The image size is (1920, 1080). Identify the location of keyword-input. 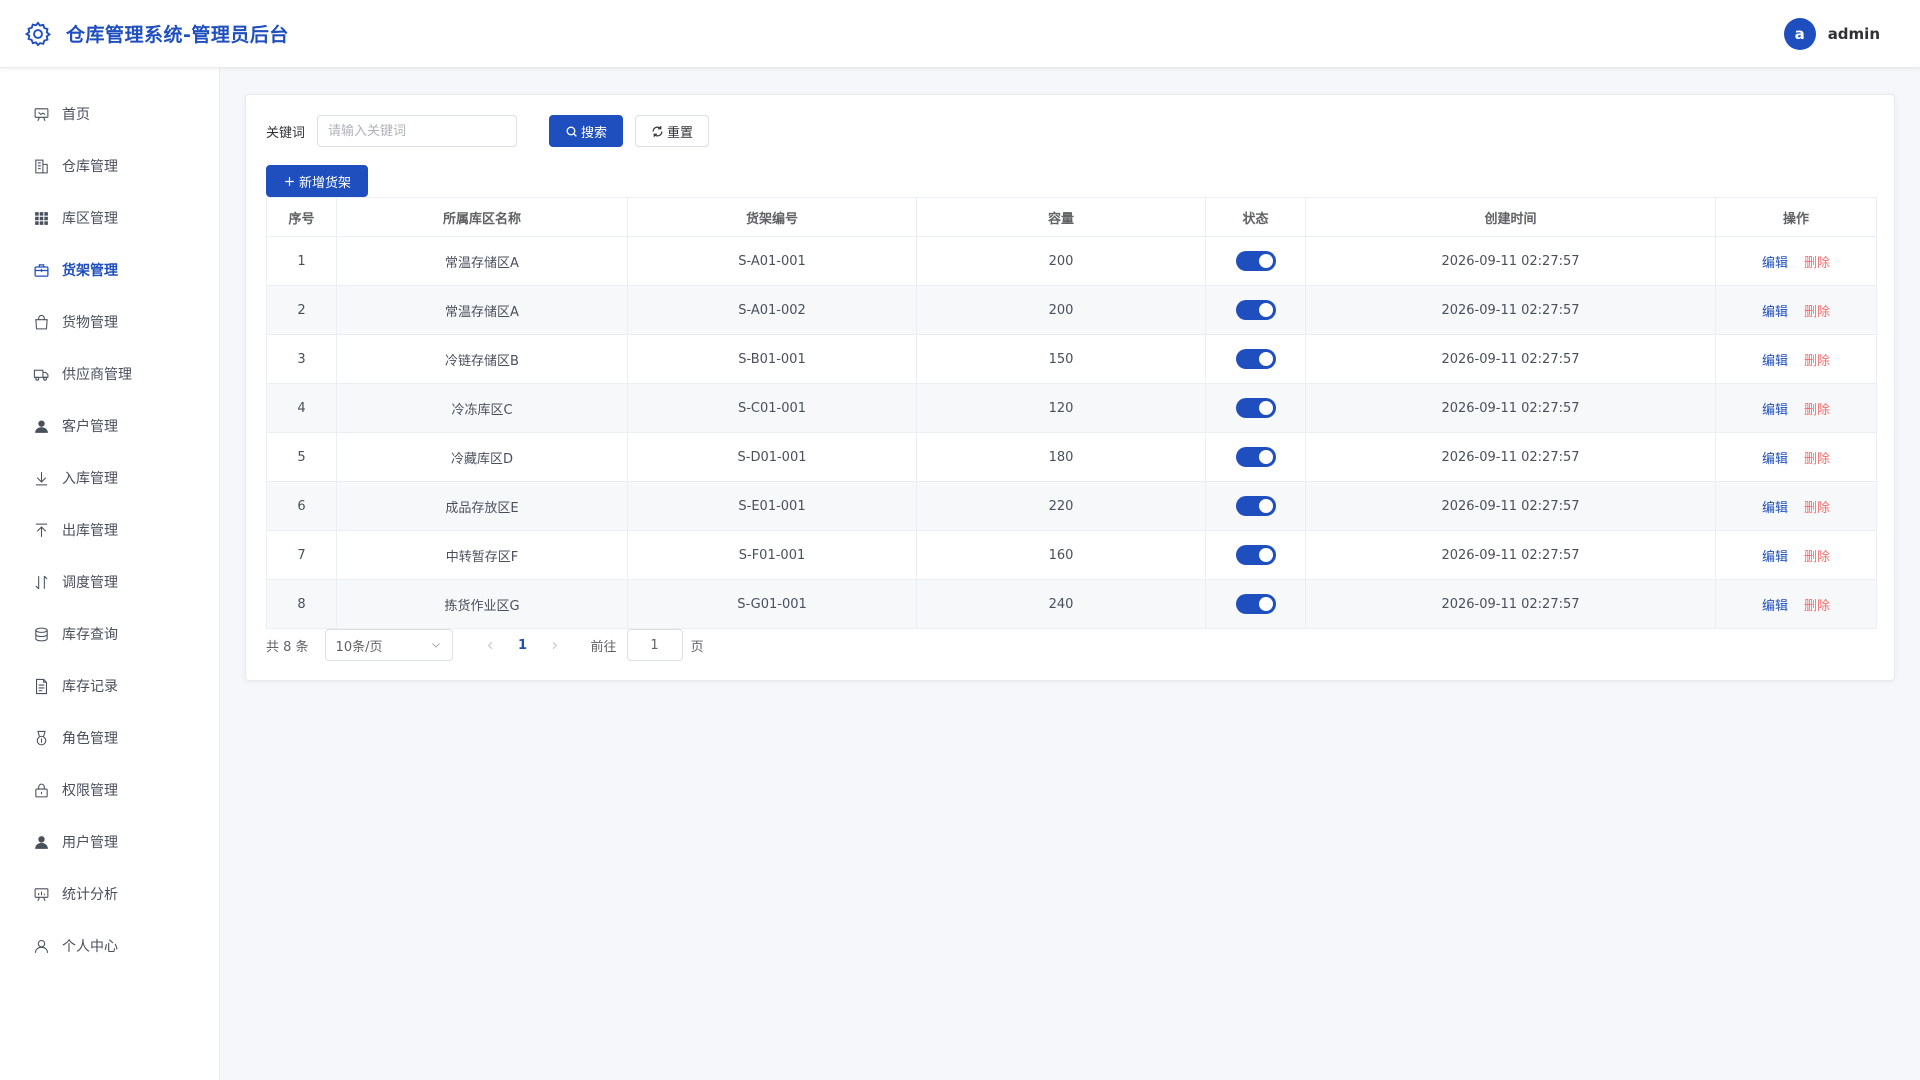
(417, 131).